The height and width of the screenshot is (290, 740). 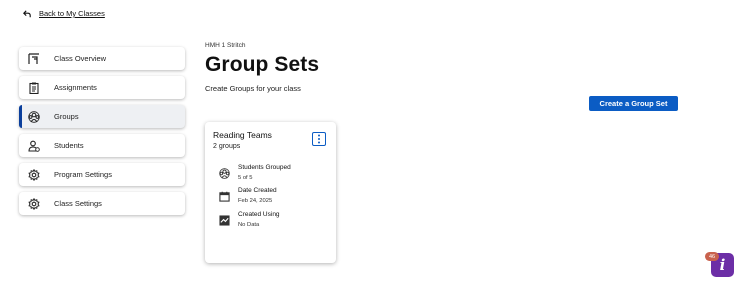 I want to click on clipboard-icon, so click(x=34, y=88).